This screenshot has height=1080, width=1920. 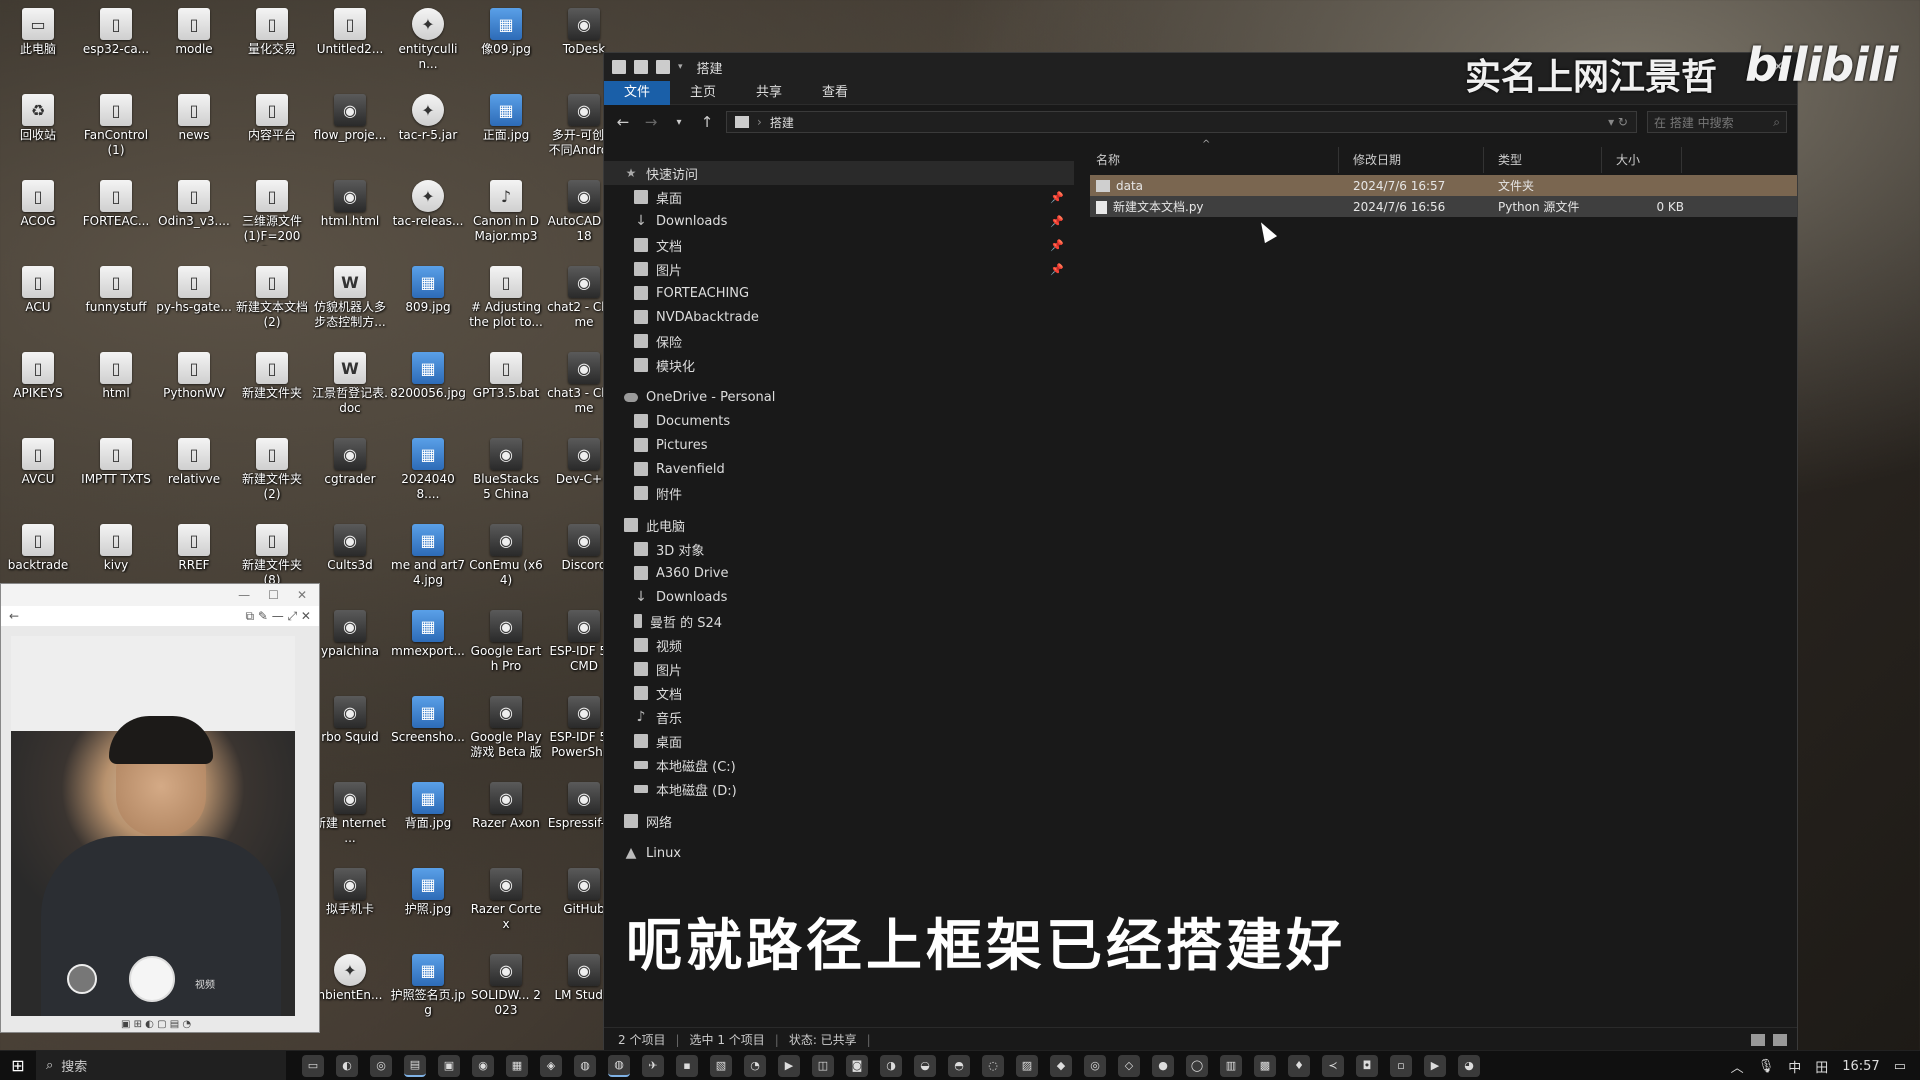 I want to click on nav-item-drive-c: 本地磁盘 (C:), so click(x=839, y=765).